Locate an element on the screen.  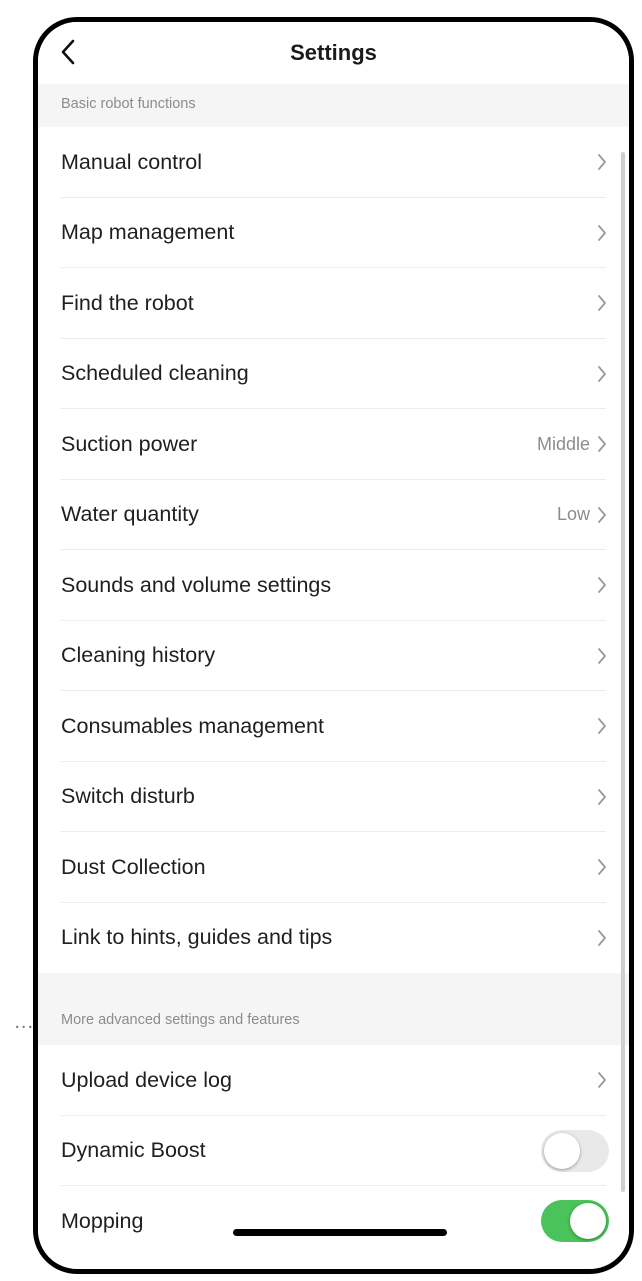
setting-row-water-quantity: Water quantity Low is located at coordinates (333, 514).